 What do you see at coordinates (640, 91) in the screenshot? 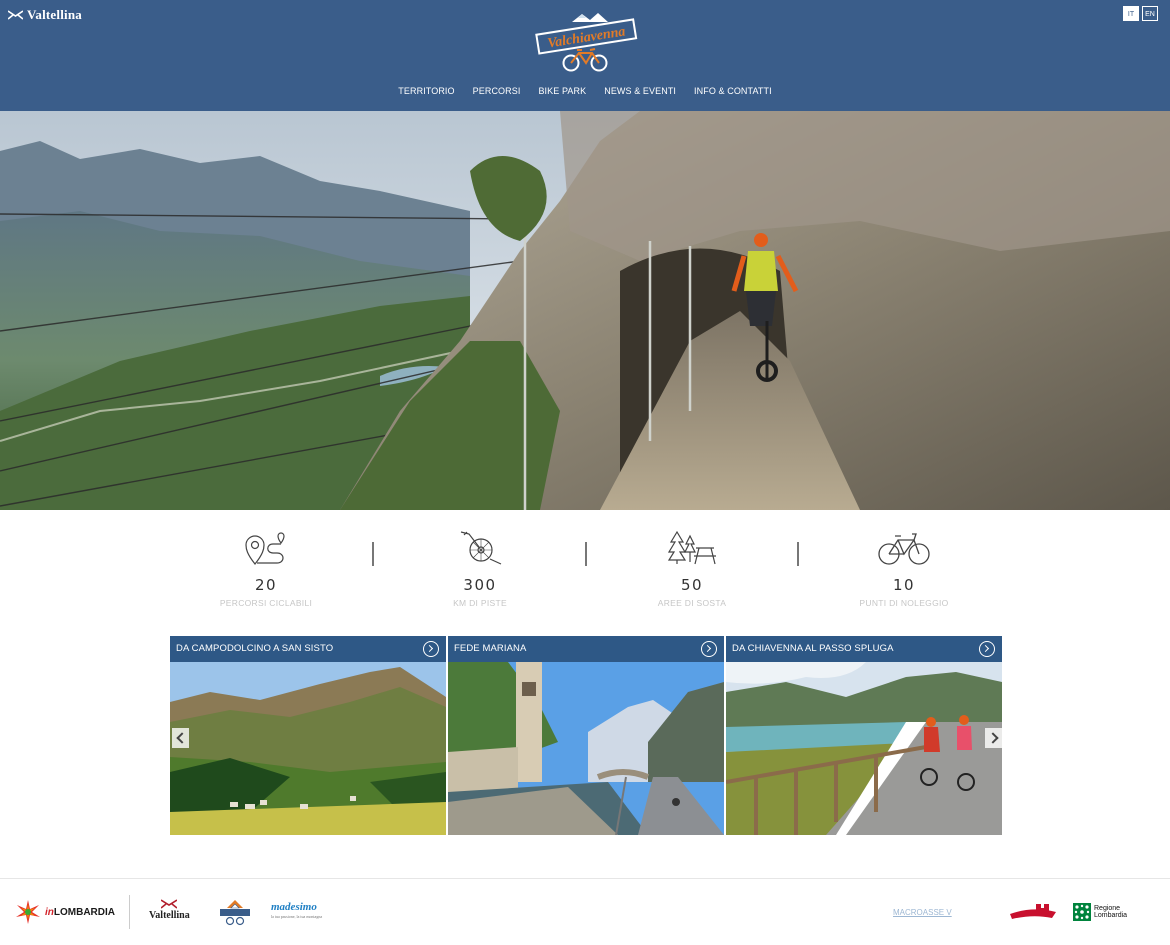
I see `nav-news-eventi: NEWS & EVENTI` at bounding box center [640, 91].